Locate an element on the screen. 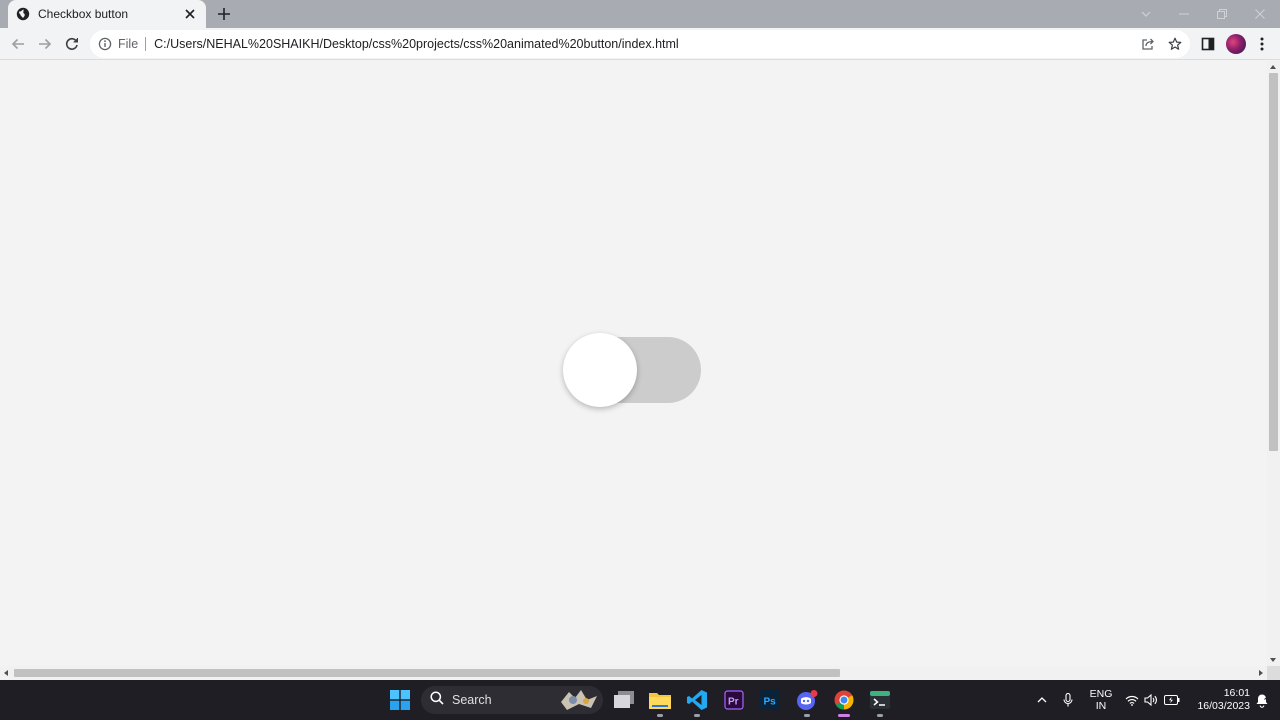 This screenshot has height=720, width=1280. taskbar-clock: 16:01 16/03/2023 is located at coordinates (1218, 700).